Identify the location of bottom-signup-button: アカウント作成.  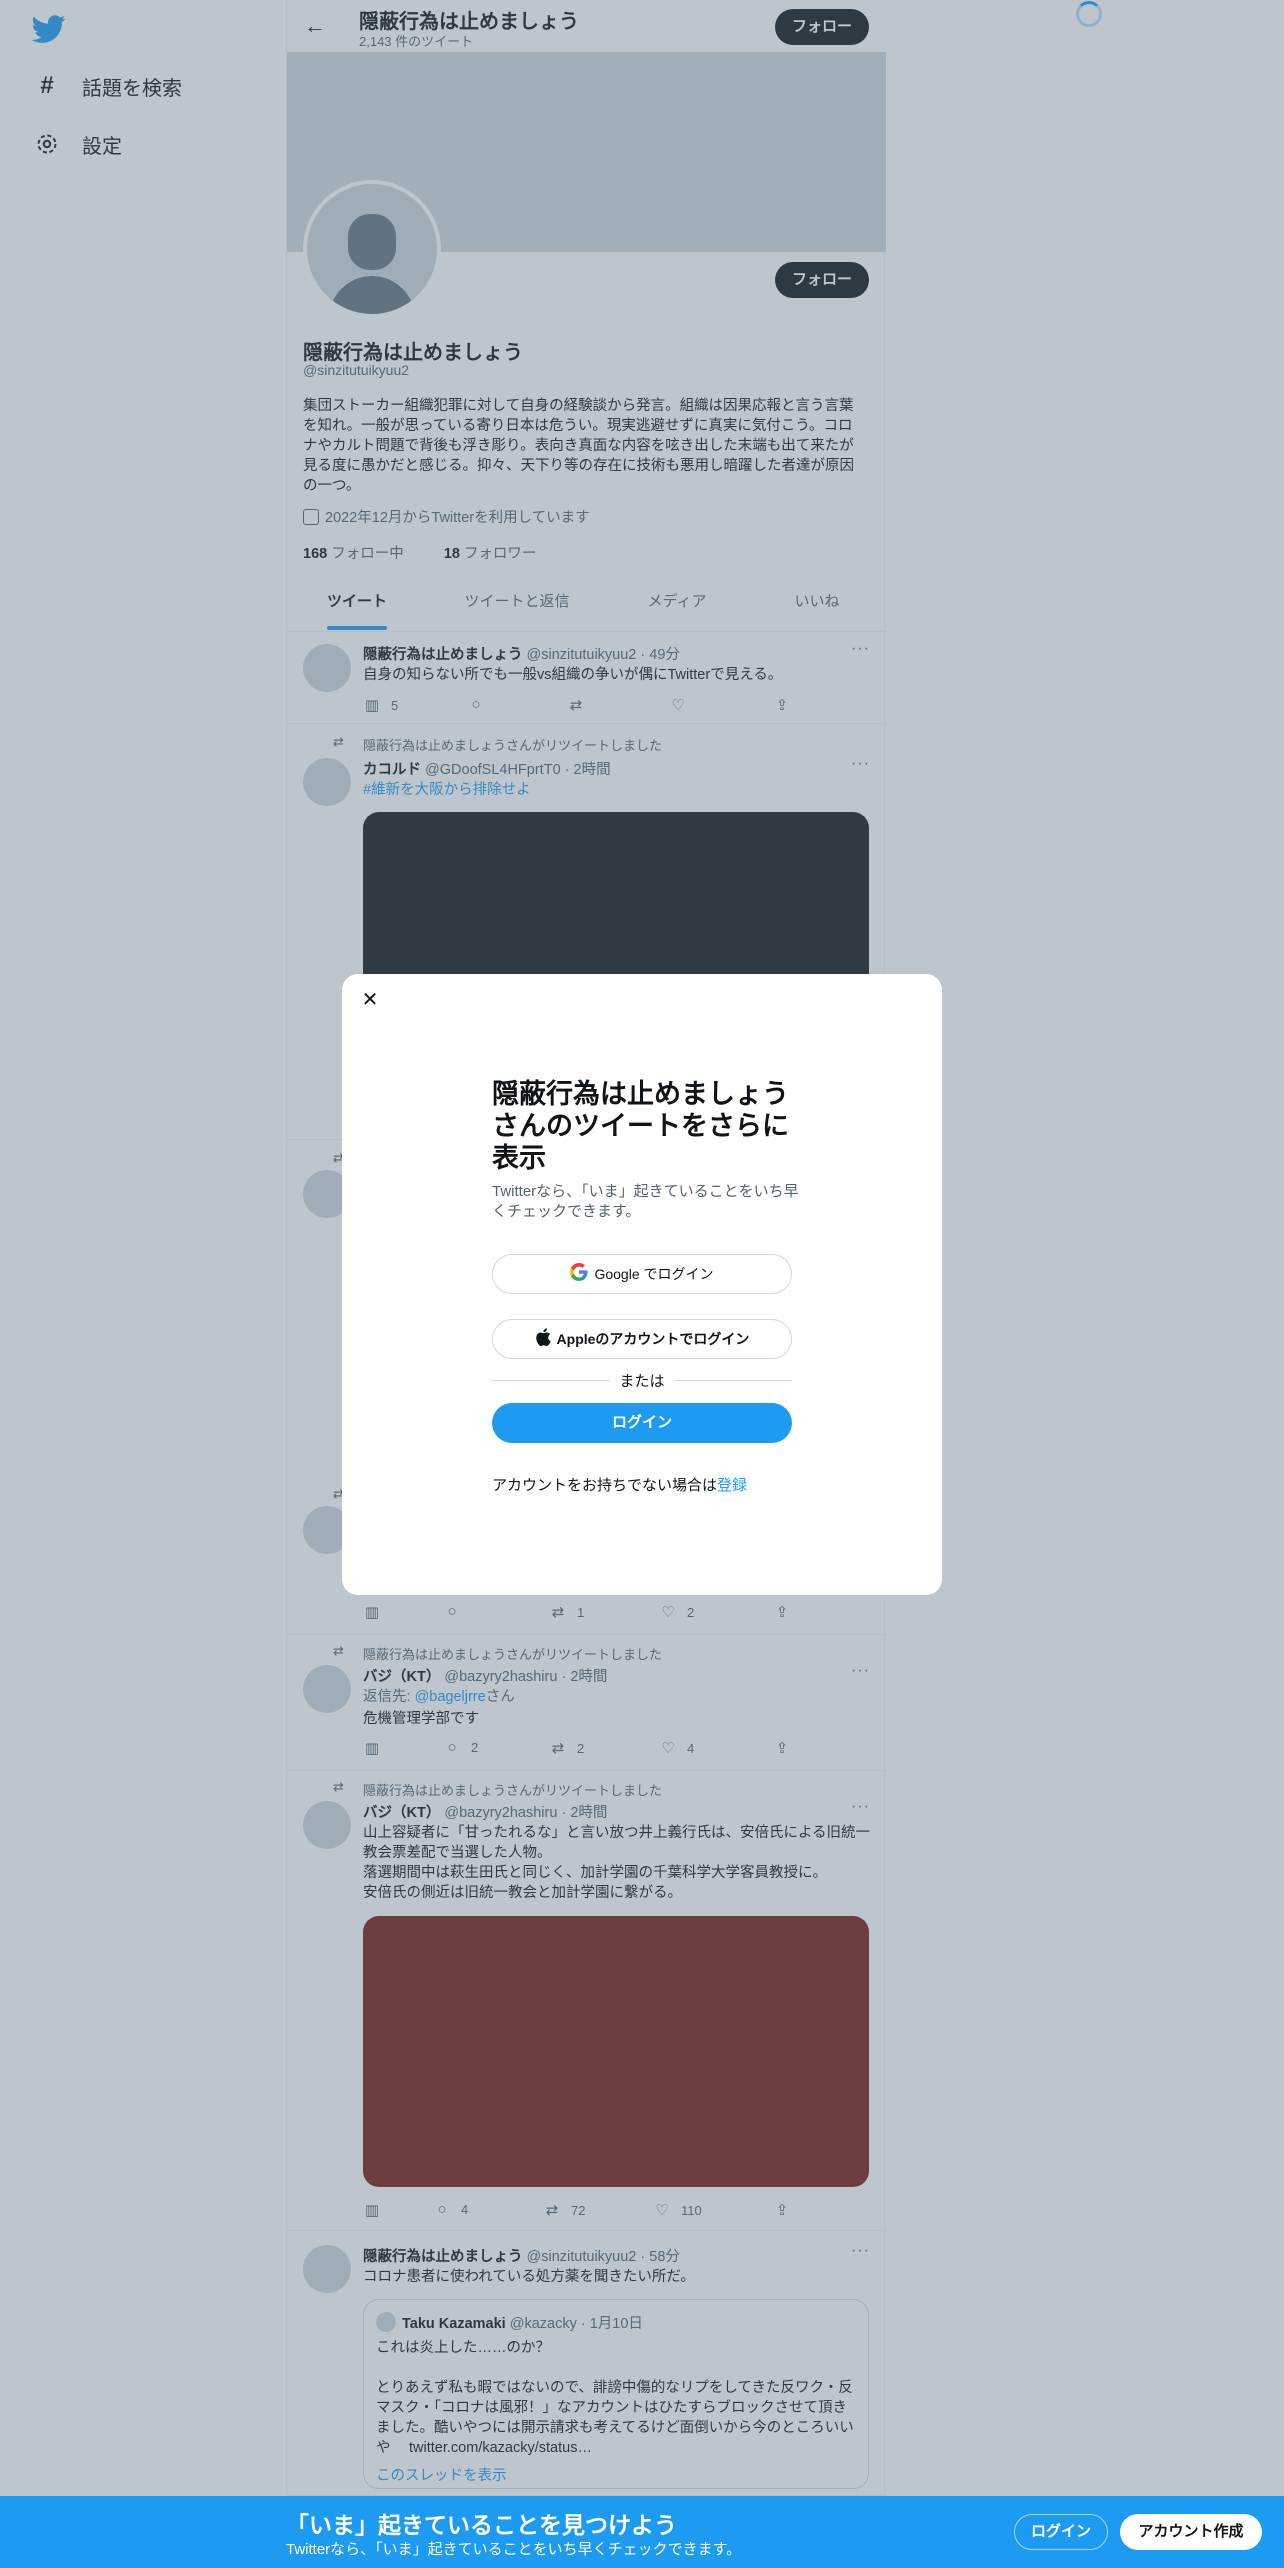
(1191, 2532).